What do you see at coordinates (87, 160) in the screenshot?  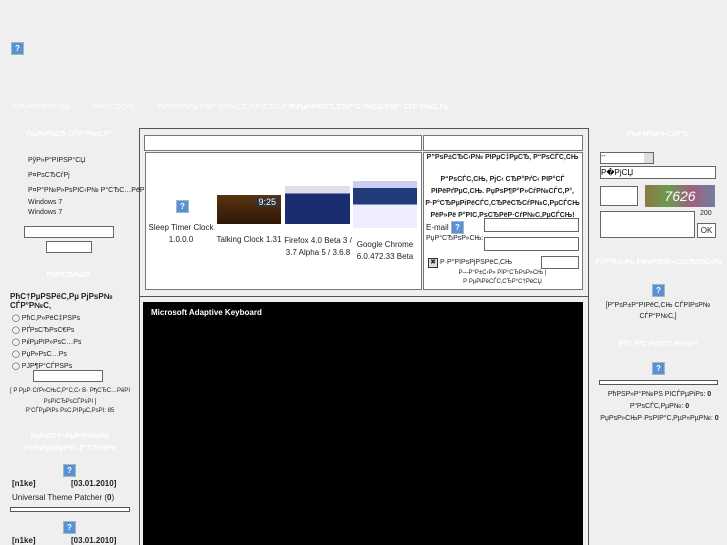 I see `menu-item-home: РўР»Р°РІРЅР°СЏ` at bounding box center [87, 160].